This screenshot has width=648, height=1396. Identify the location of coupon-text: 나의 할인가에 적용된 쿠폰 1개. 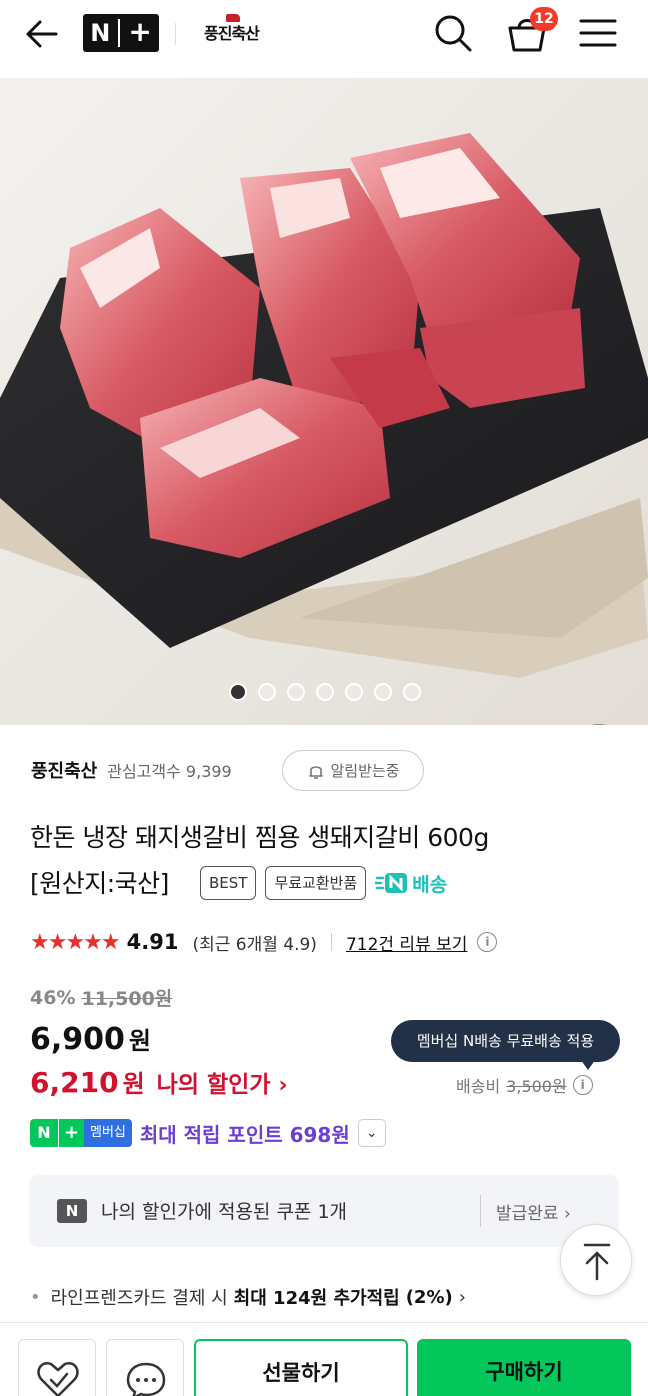
(224, 1212).